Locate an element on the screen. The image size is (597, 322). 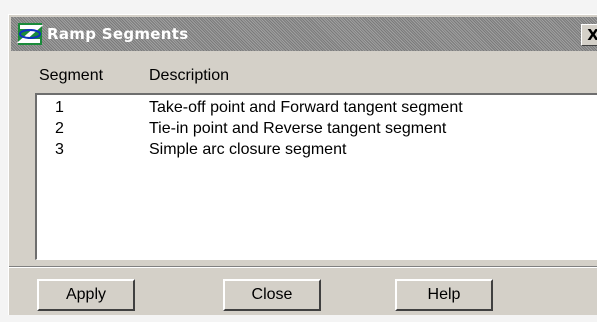
close-button: Close is located at coordinates (272, 295).